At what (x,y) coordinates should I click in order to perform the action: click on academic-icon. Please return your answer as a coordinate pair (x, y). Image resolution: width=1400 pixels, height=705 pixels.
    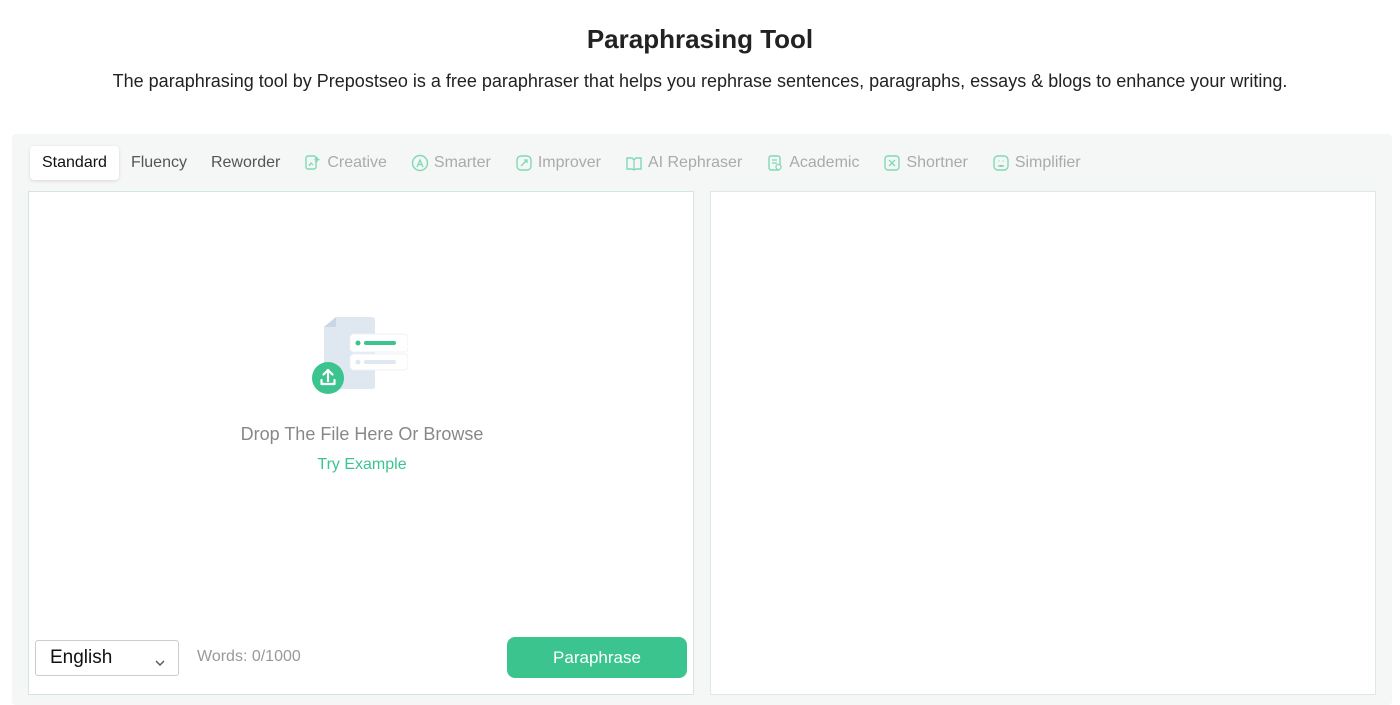
    Looking at the image, I should click on (775, 163).